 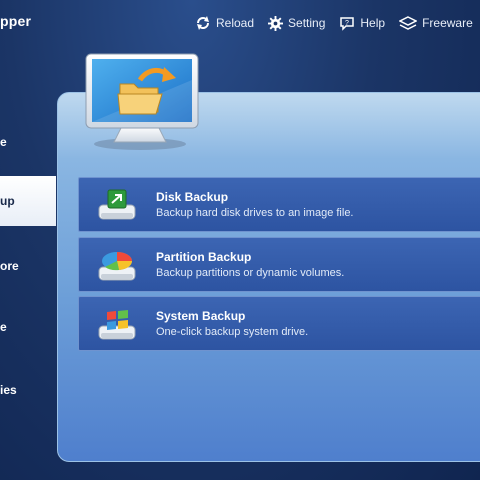 I want to click on reload-icon, so click(x=203, y=23).